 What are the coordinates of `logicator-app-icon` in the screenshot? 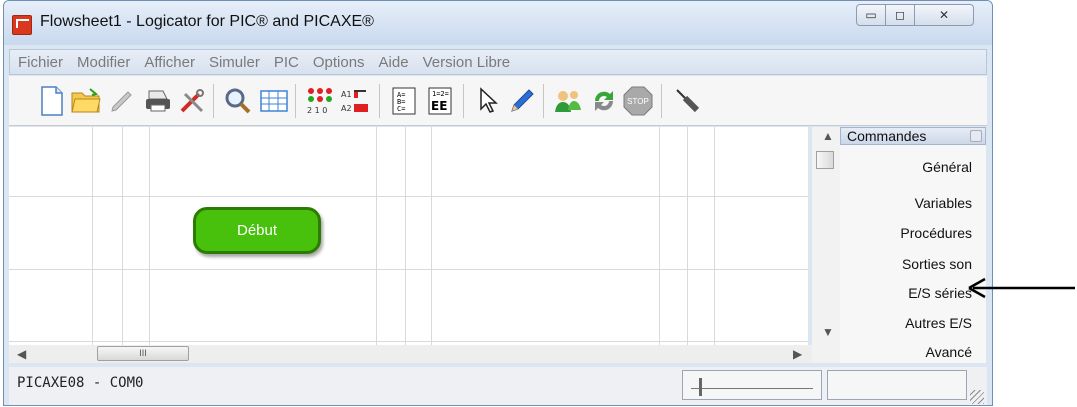 It's located at (22, 25).